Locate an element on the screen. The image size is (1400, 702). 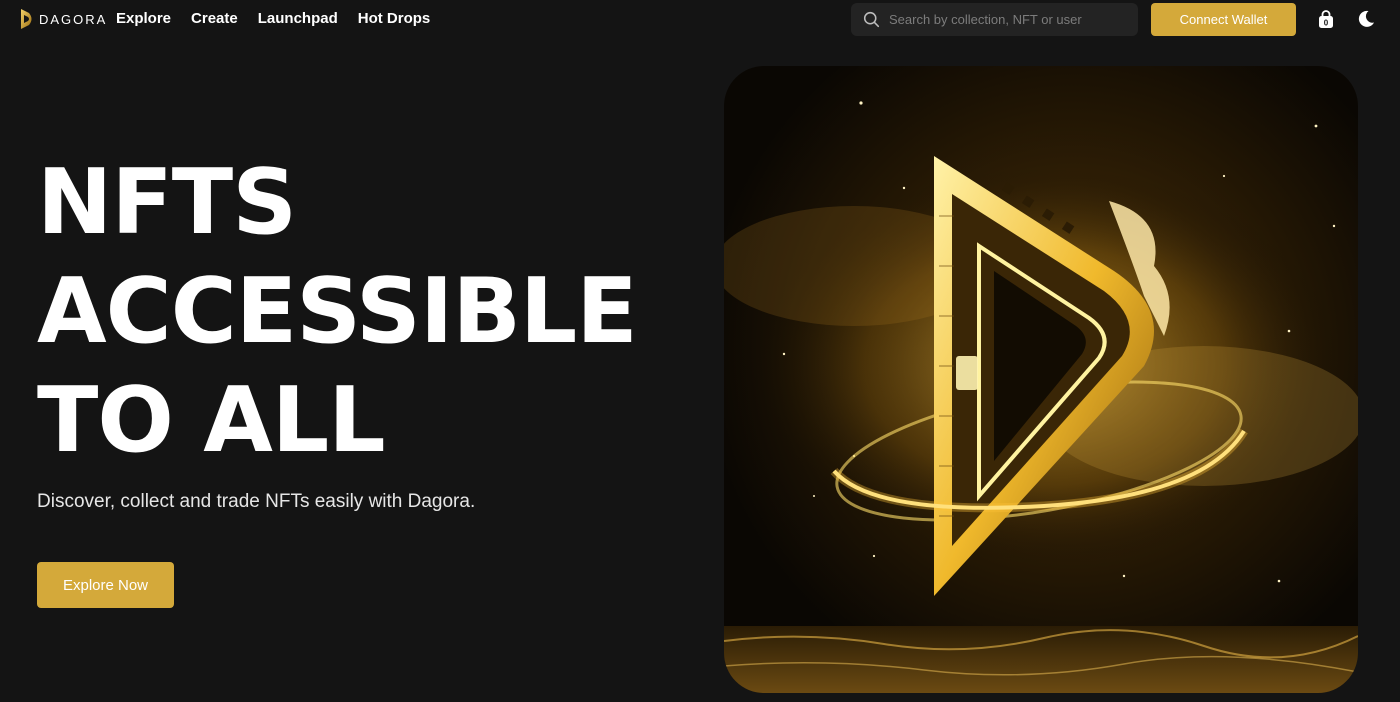
explore-now-button: Explore Now is located at coordinates (105, 585).